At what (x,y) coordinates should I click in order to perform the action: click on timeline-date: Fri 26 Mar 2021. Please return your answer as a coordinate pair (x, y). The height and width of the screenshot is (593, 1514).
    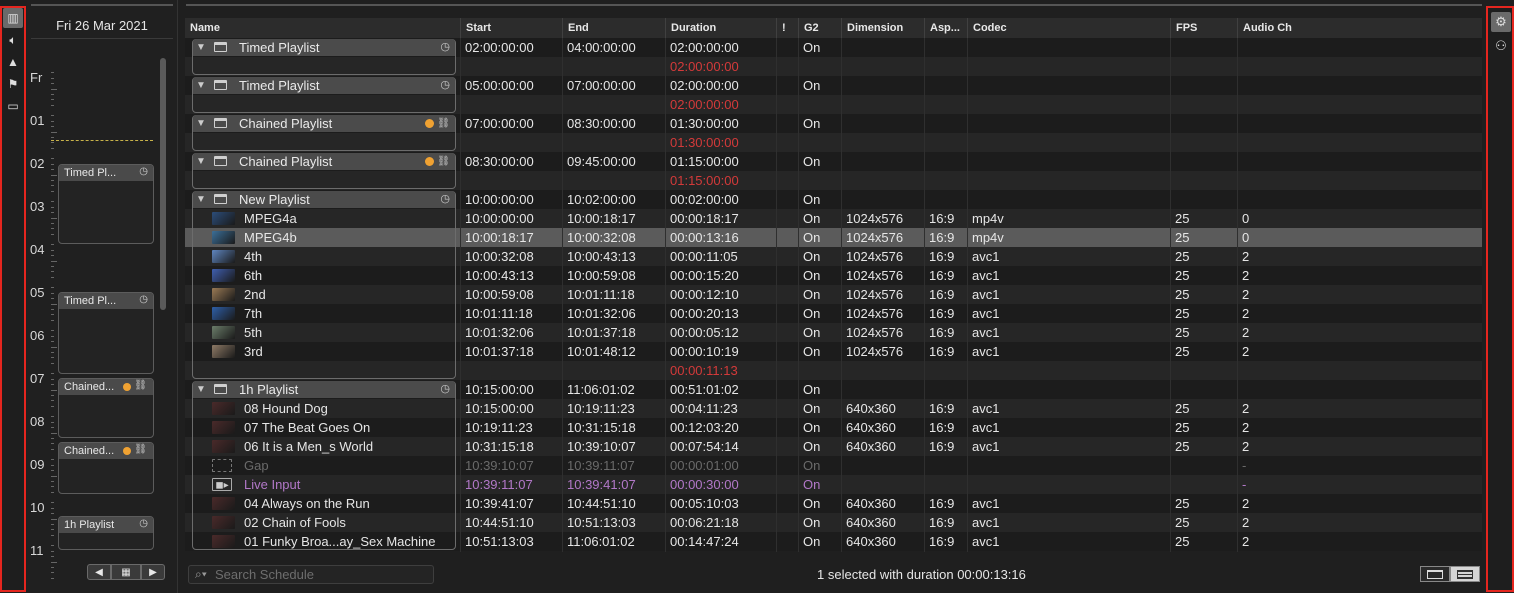
    Looking at the image, I should click on (102, 25).